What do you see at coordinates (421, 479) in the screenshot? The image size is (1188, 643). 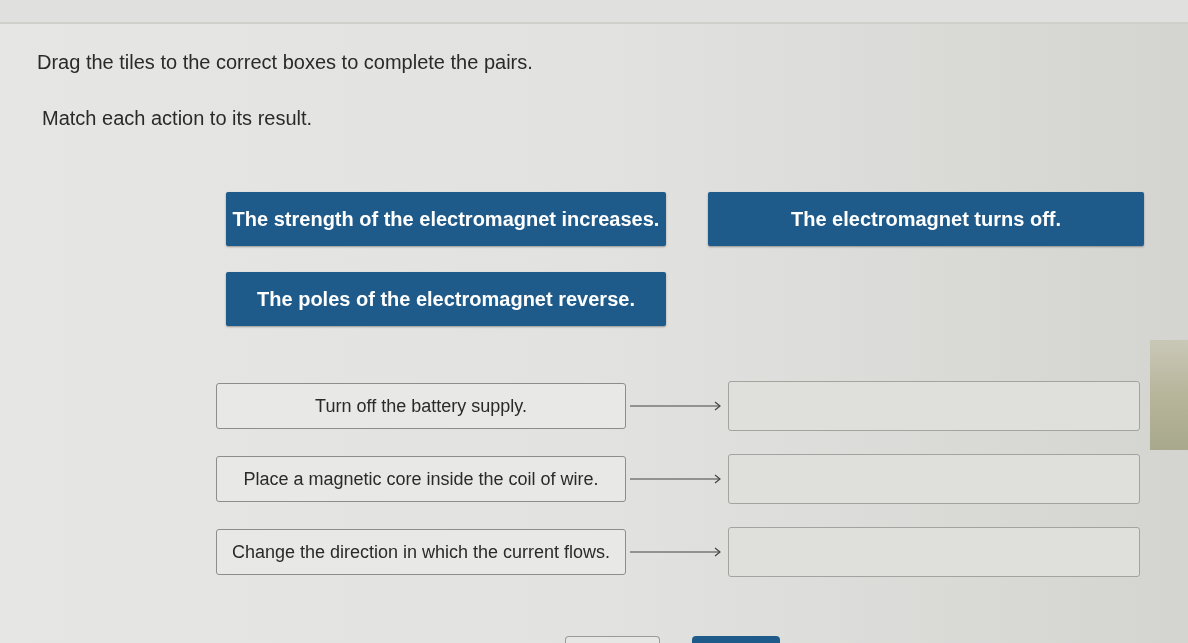 I see `action-box: Place a magnetic core inside the coil of wire.` at bounding box center [421, 479].